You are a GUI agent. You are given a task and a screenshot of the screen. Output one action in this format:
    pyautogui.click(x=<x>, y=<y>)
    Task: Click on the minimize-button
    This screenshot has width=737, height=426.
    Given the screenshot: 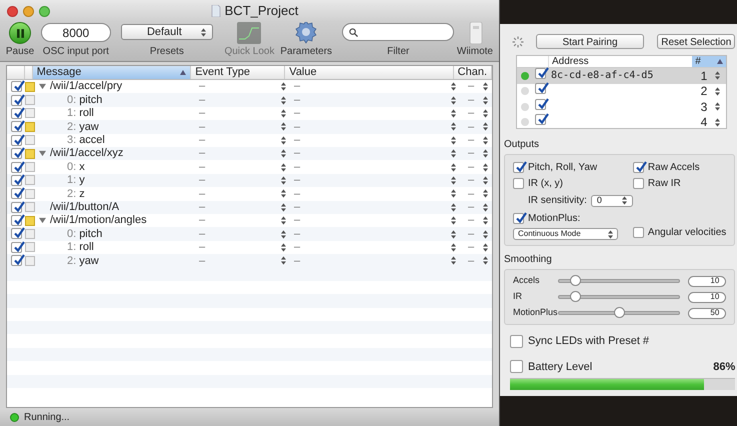 What is the action you would take?
    pyautogui.click(x=28, y=11)
    